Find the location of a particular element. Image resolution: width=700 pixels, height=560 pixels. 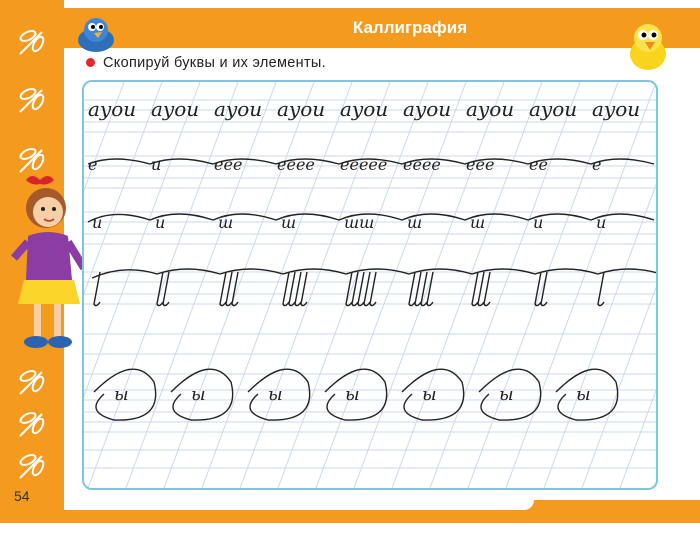

page-number: 54 is located at coordinates (22, 496).